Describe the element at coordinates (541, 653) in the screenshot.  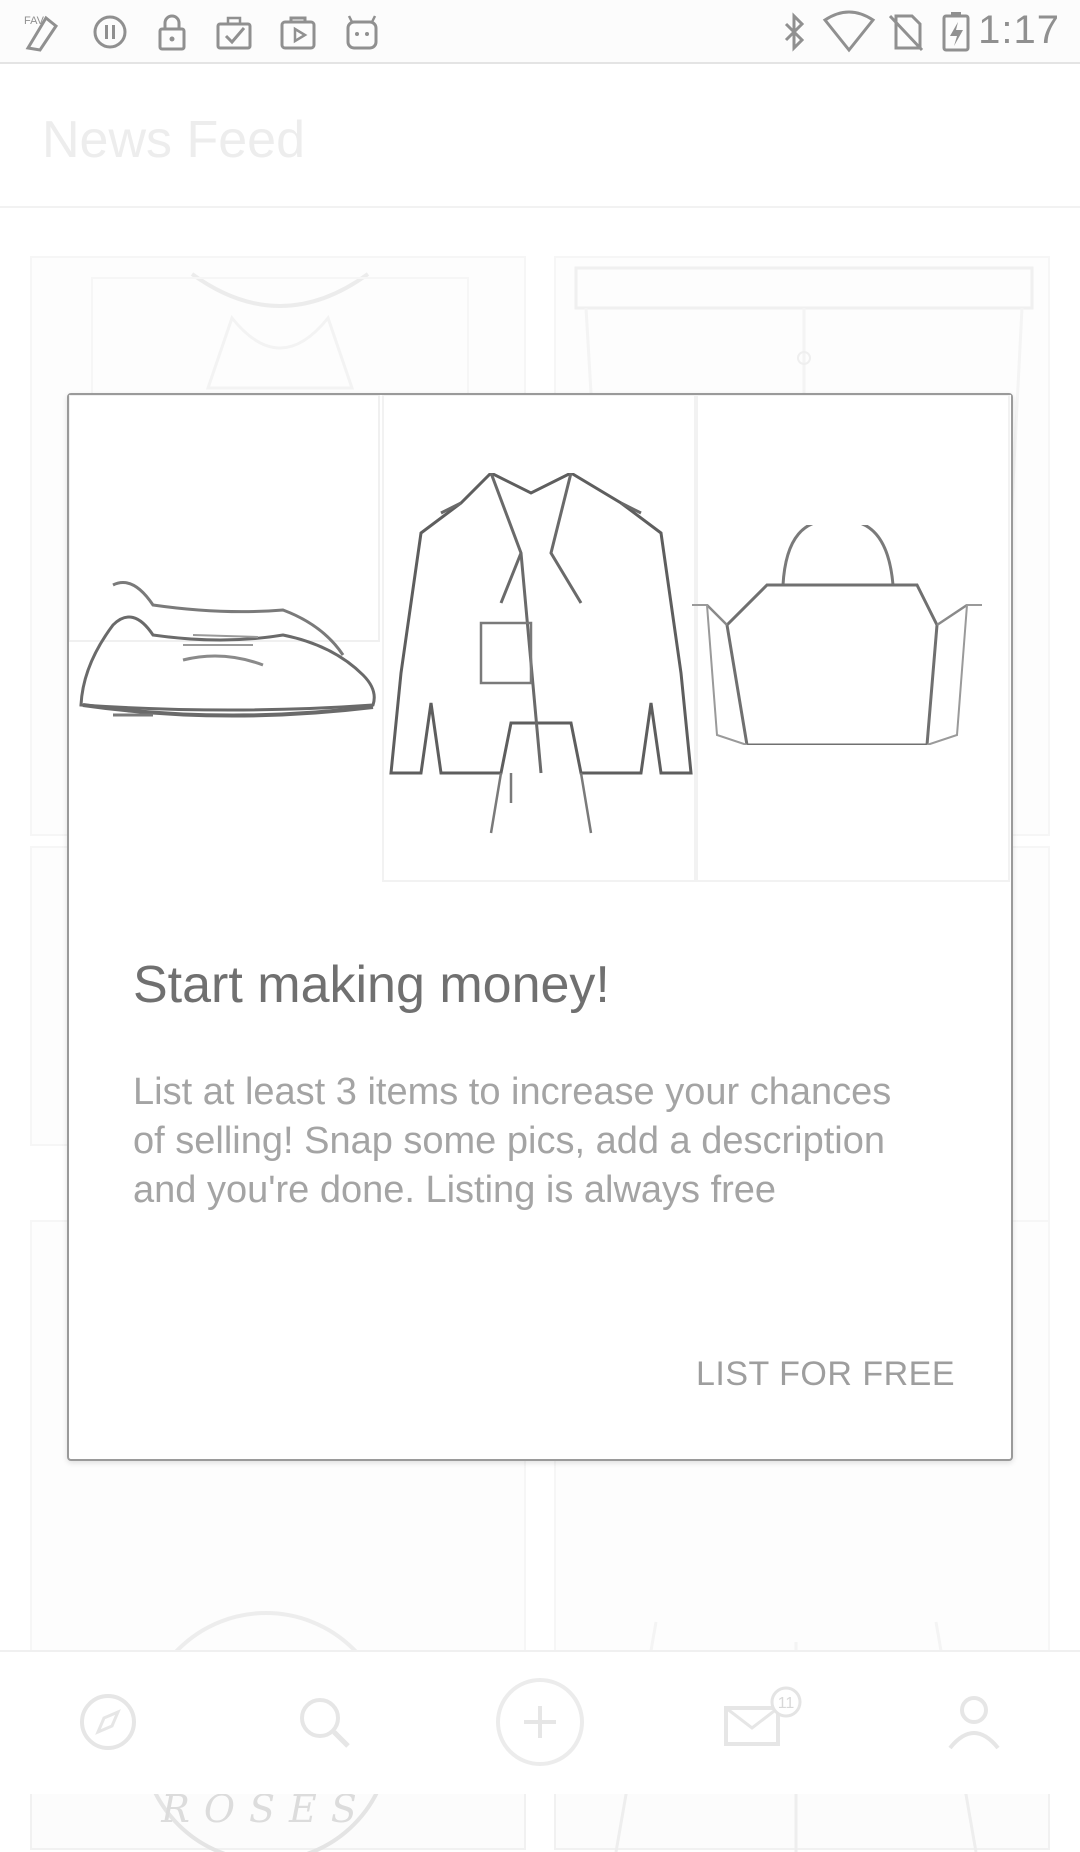
I see `leather-jacket-icon` at that location.